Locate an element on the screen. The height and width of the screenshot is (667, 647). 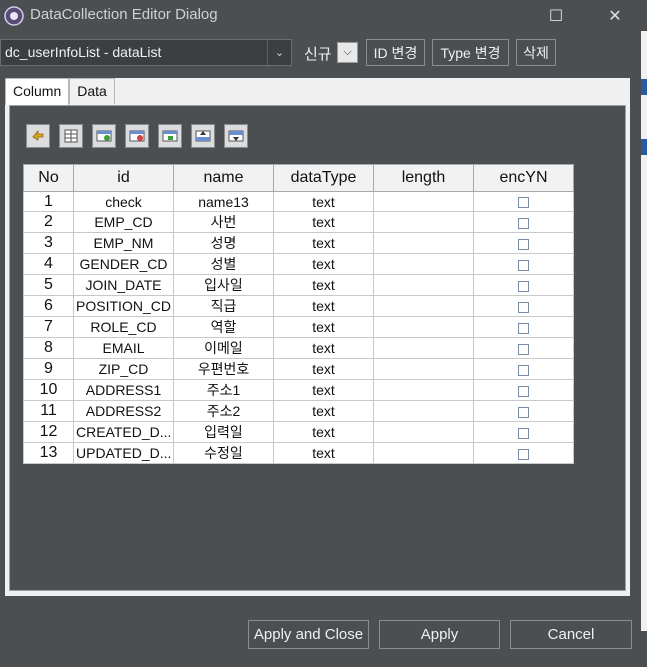
table-row: 3 EMP_NM 성명 text is located at coordinates (298, 243).